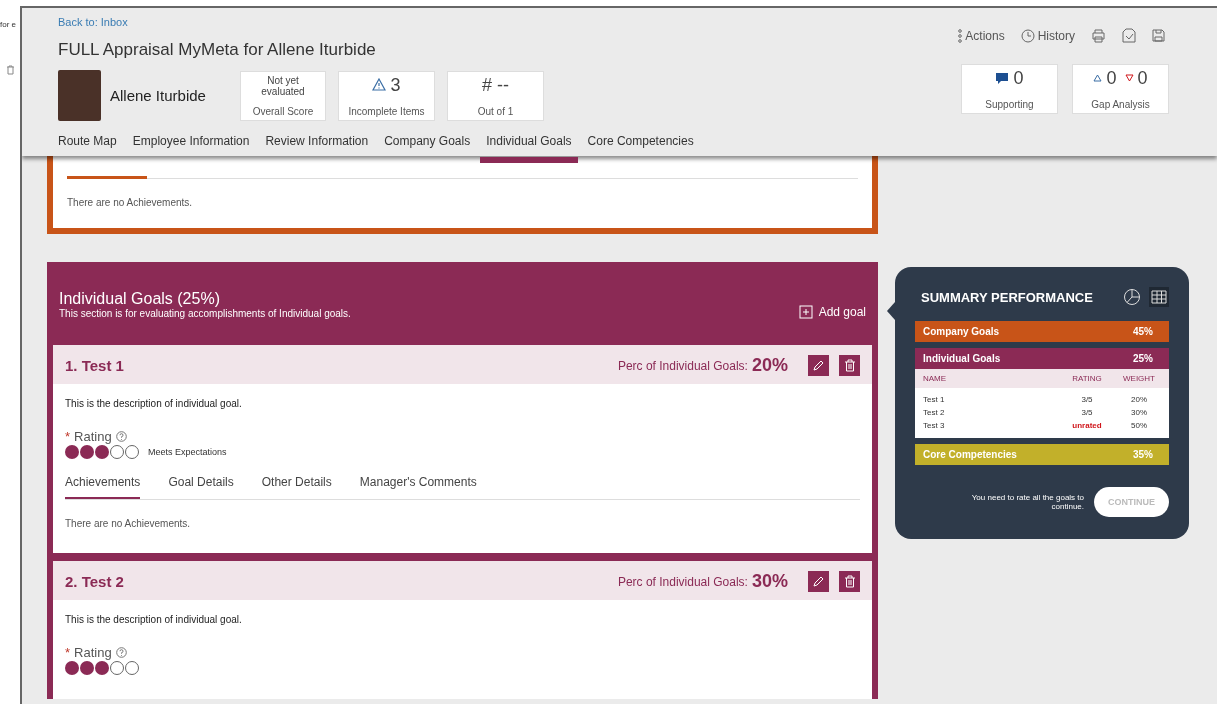 The image size is (1220, 704). What do you see at coordinates (1158, 35) in the screenshot?
I see `save-icon` at bounding box center [1158, 35].